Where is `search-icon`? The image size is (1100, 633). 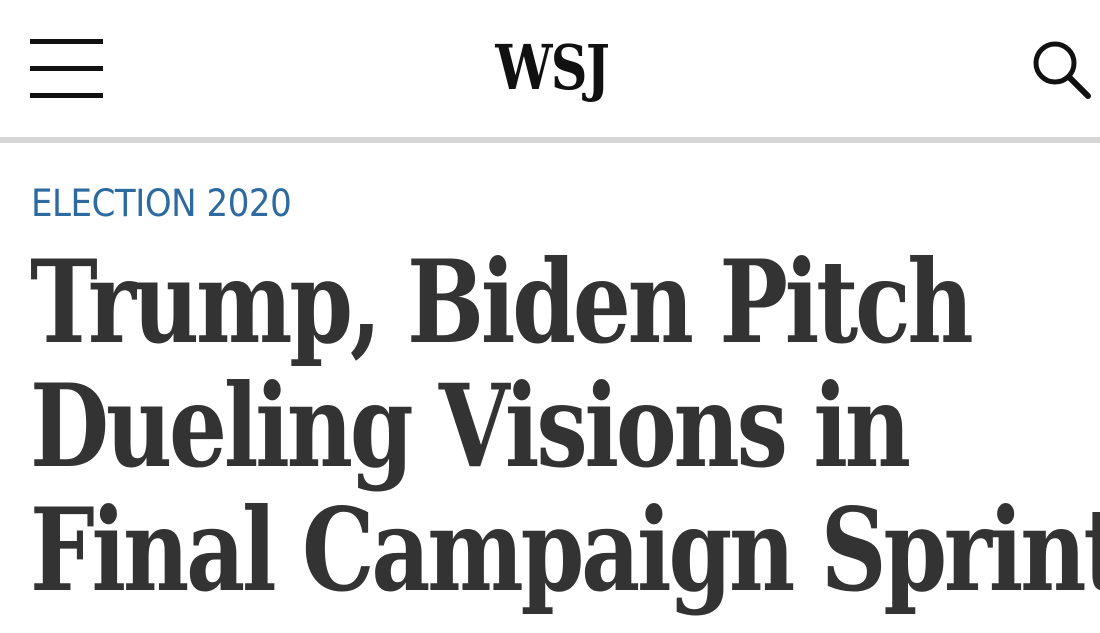 search-icon is located at coordinates (1062, 70).